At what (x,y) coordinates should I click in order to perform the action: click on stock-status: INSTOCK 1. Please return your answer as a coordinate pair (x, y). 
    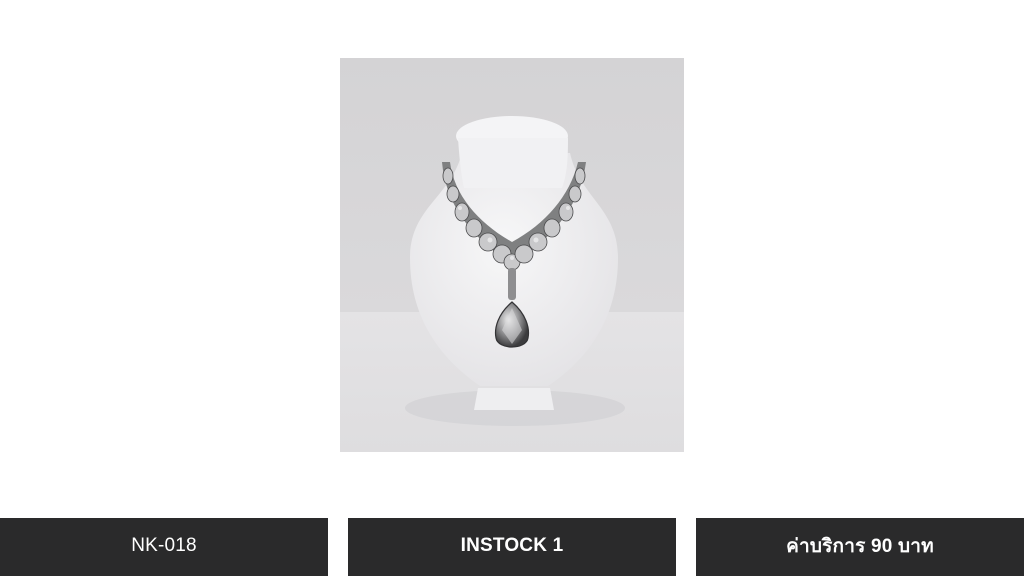
    Looking at the image, I should click on (512, 545).